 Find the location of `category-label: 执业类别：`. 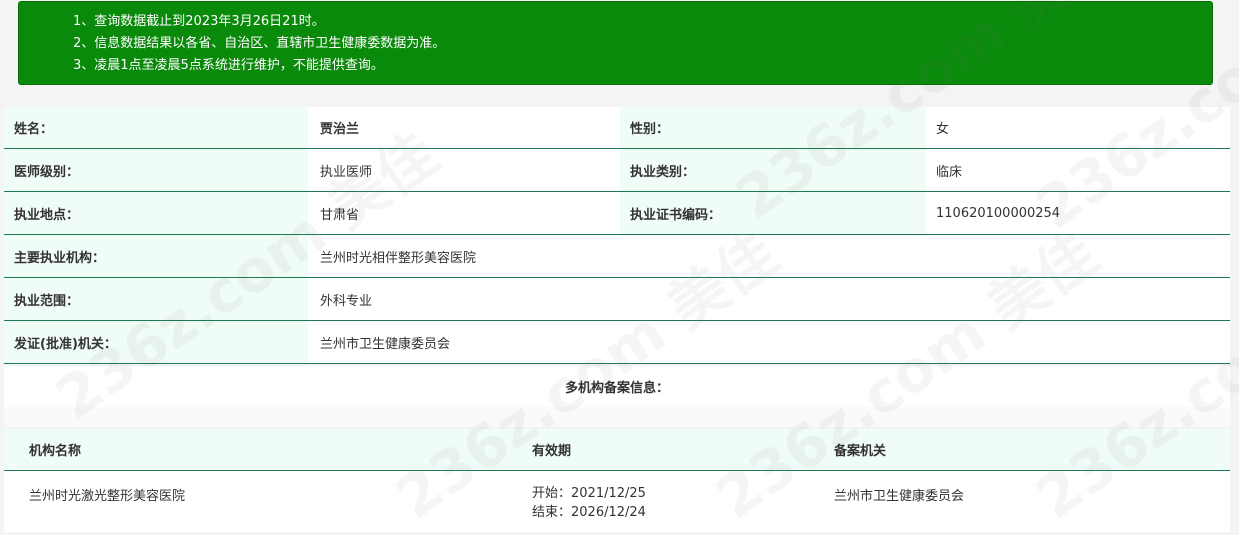

category-label: 执业类别： is located at coordinates (773, 170).